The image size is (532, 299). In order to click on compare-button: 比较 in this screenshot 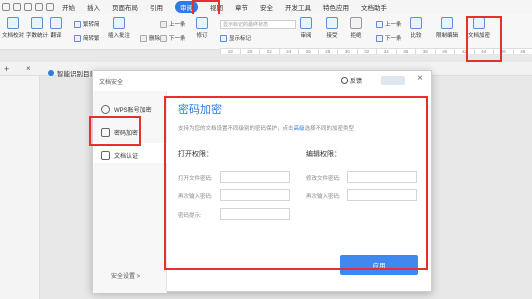, I will do `click(416, 28)`.